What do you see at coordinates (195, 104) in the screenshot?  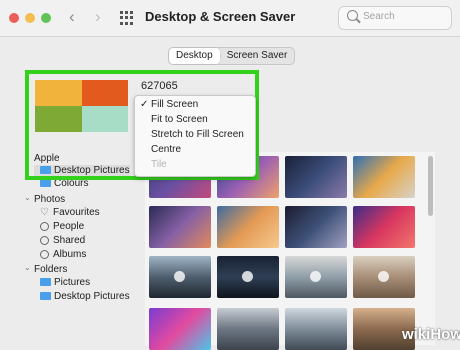 I see `menu-item-fill-screen: ✓ Fill Screen` at bounding box center [195, 104].